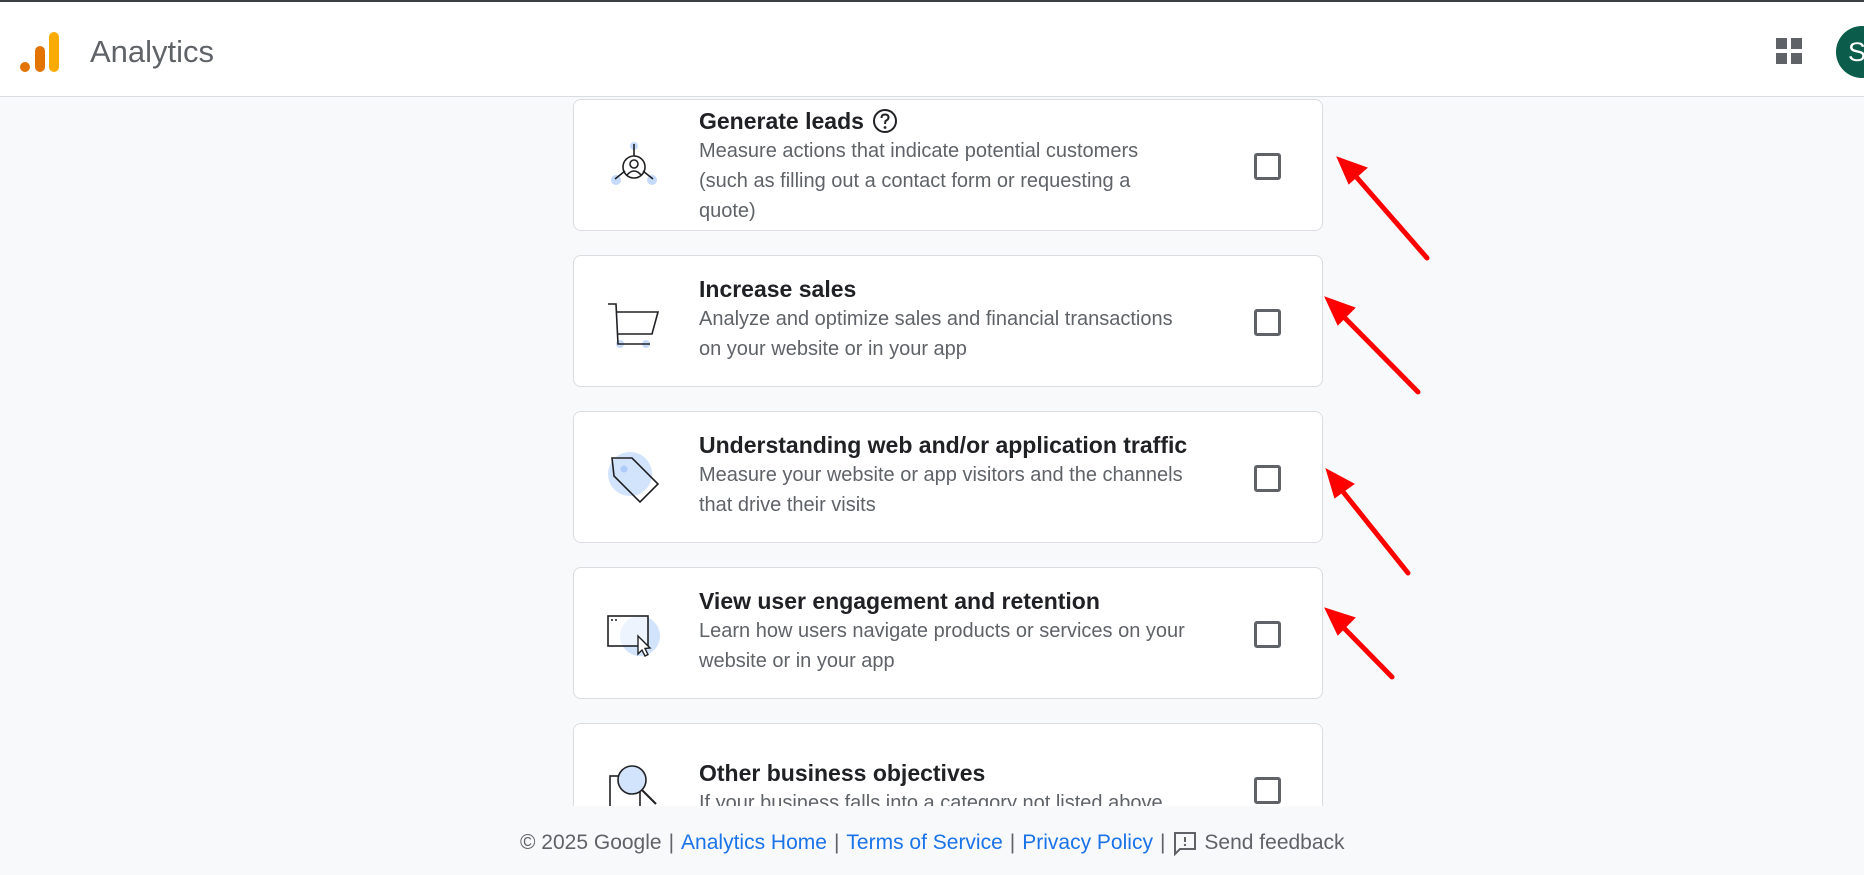 Image resolution: width=1864 pixels, height=875 pixels. I want to click on objective-title: Increase sales, so click(778, 289).